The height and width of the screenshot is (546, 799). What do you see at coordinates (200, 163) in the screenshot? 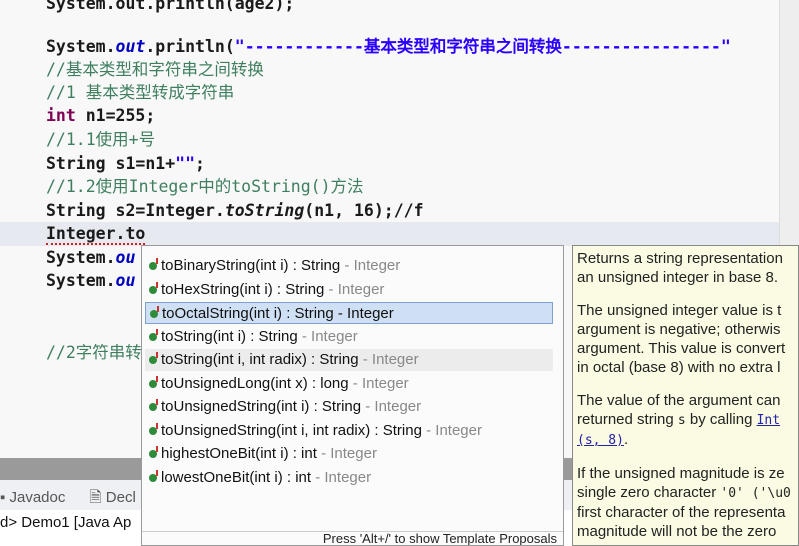
I see `code-token: ;` at bounding box center [200, 163].